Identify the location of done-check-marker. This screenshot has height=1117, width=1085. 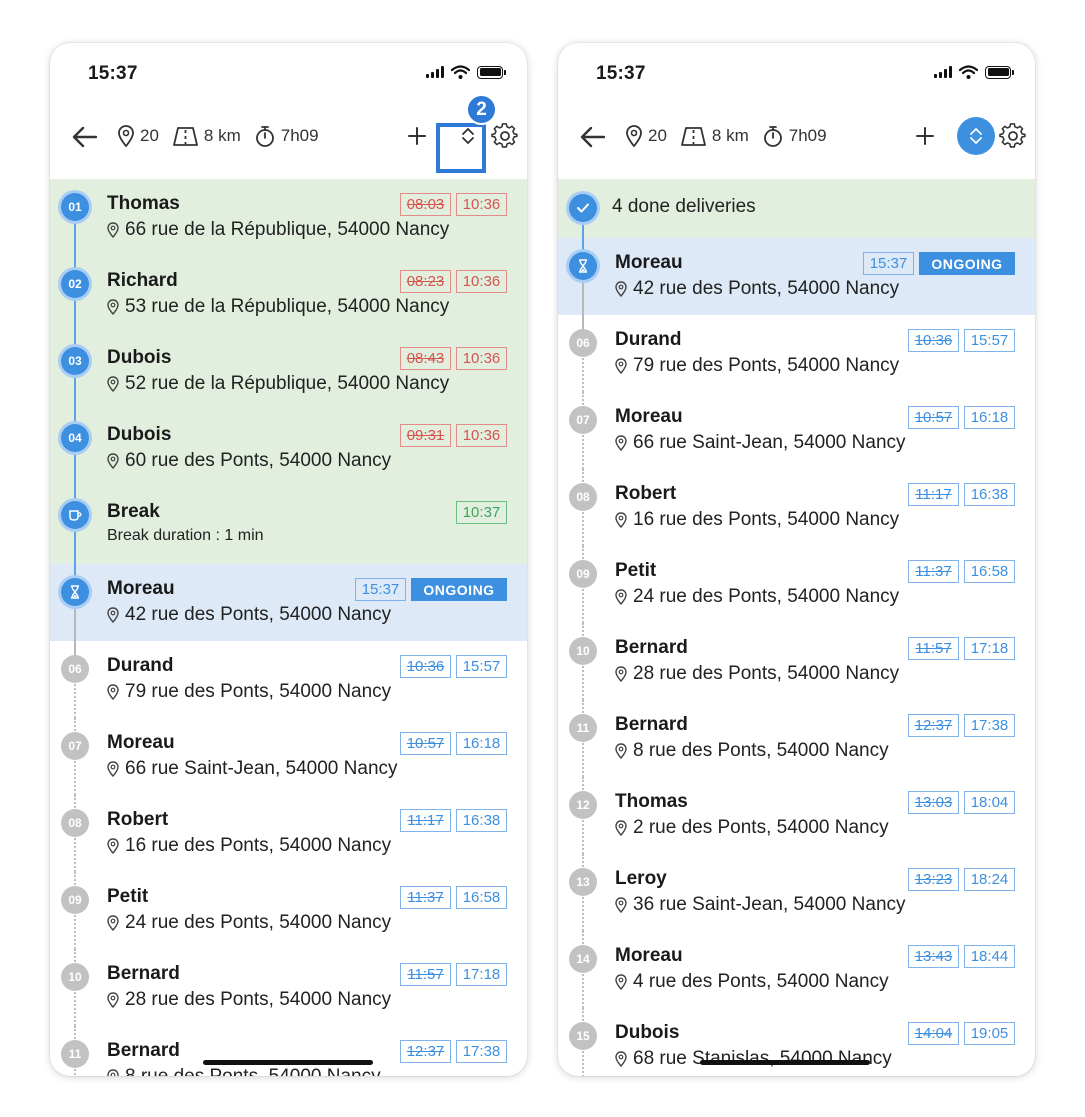
(583, 208).